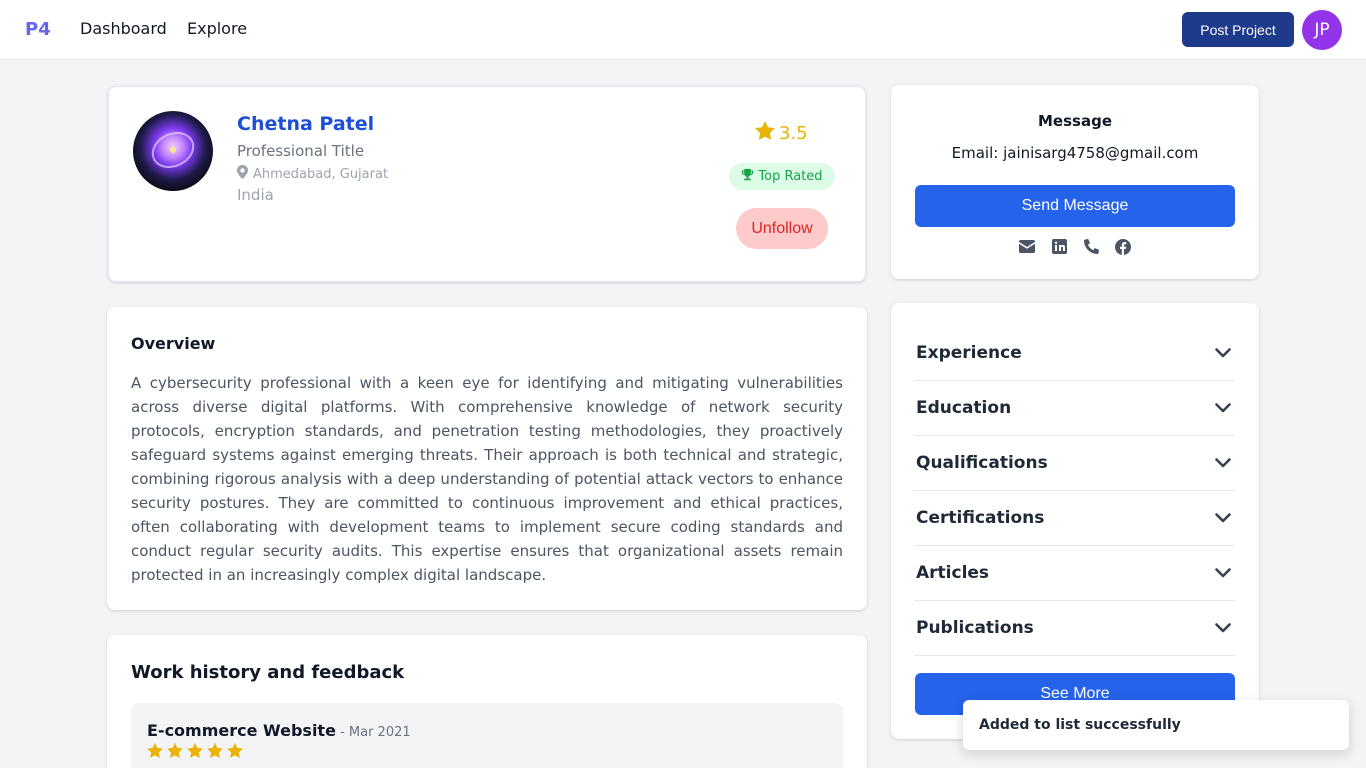  I want to click on work-item-date: - Mar 2021, so click(373, 732).